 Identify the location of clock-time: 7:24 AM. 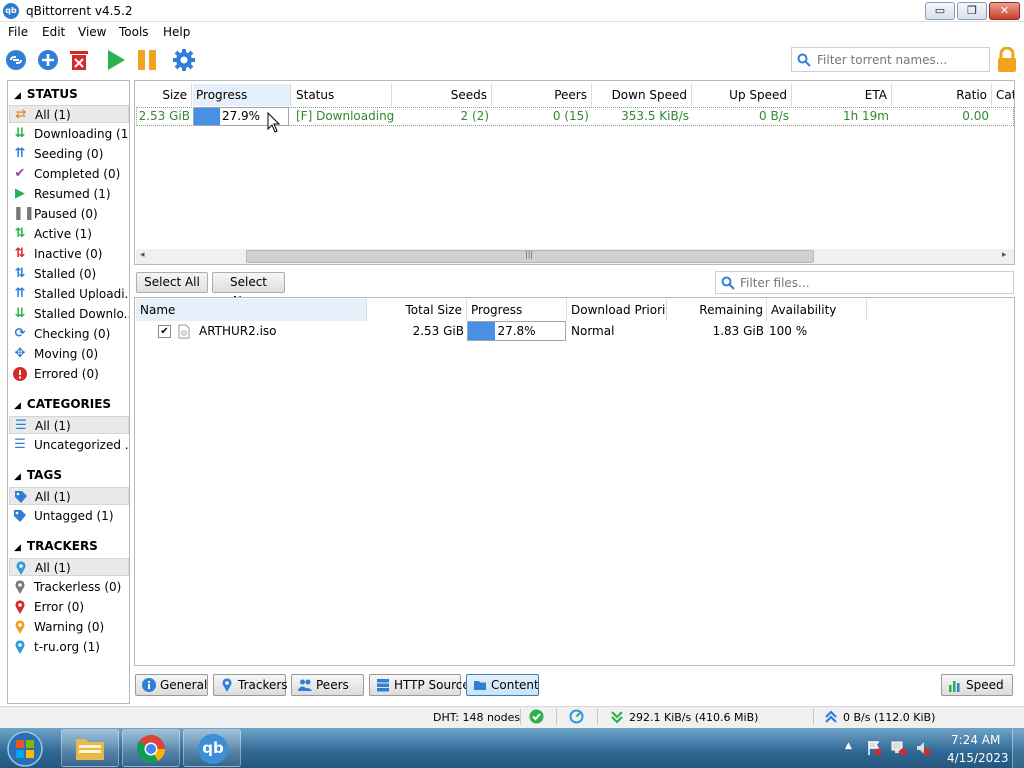
(975, 740).